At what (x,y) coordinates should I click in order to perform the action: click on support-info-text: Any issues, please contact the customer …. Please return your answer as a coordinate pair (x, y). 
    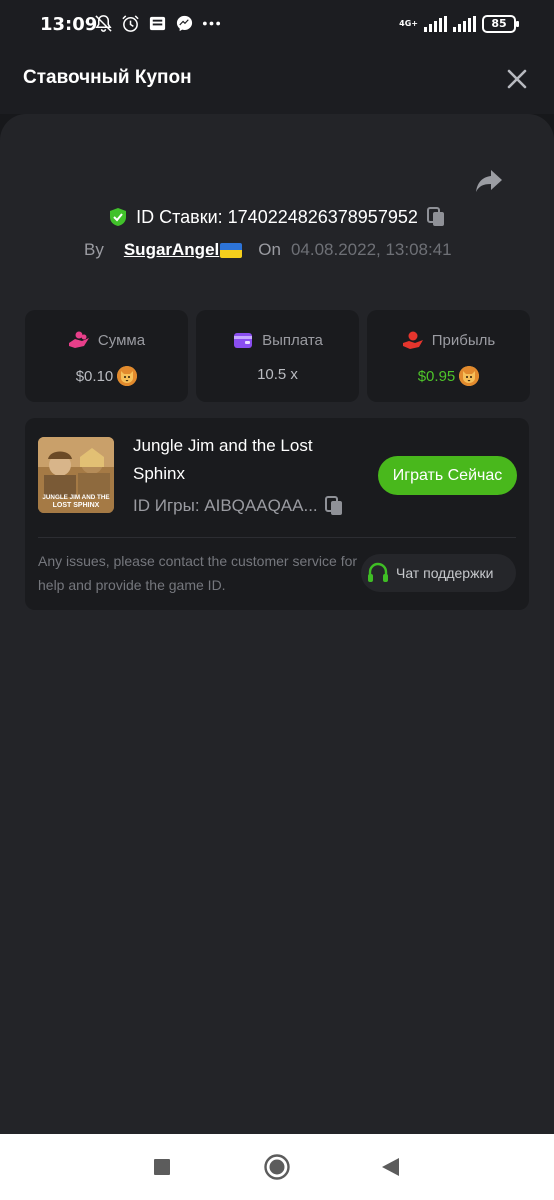
    Looking at the image, I should click on (198, 573).